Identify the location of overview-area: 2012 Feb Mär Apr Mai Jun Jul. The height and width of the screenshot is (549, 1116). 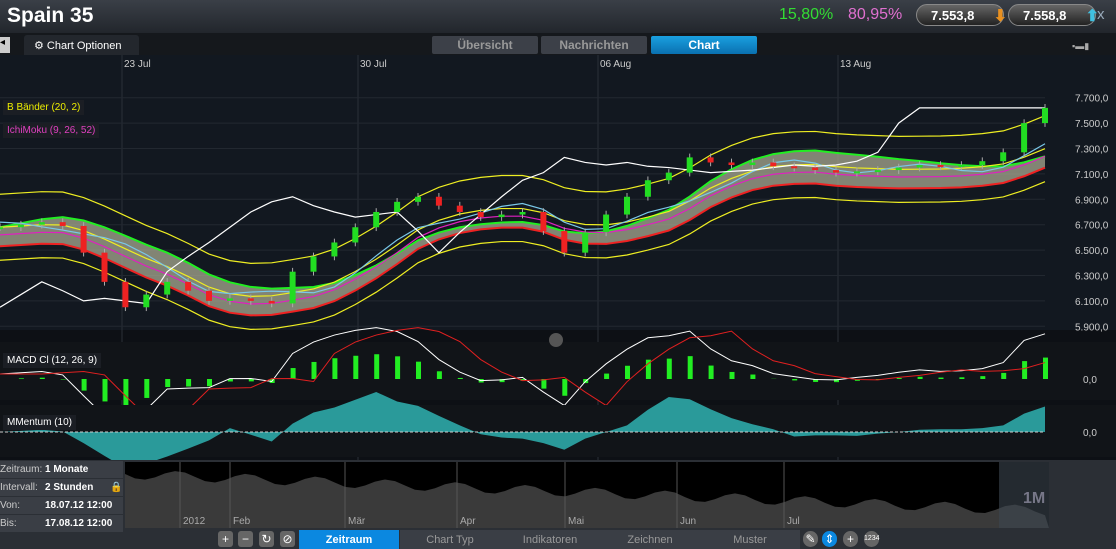
(587, 495).